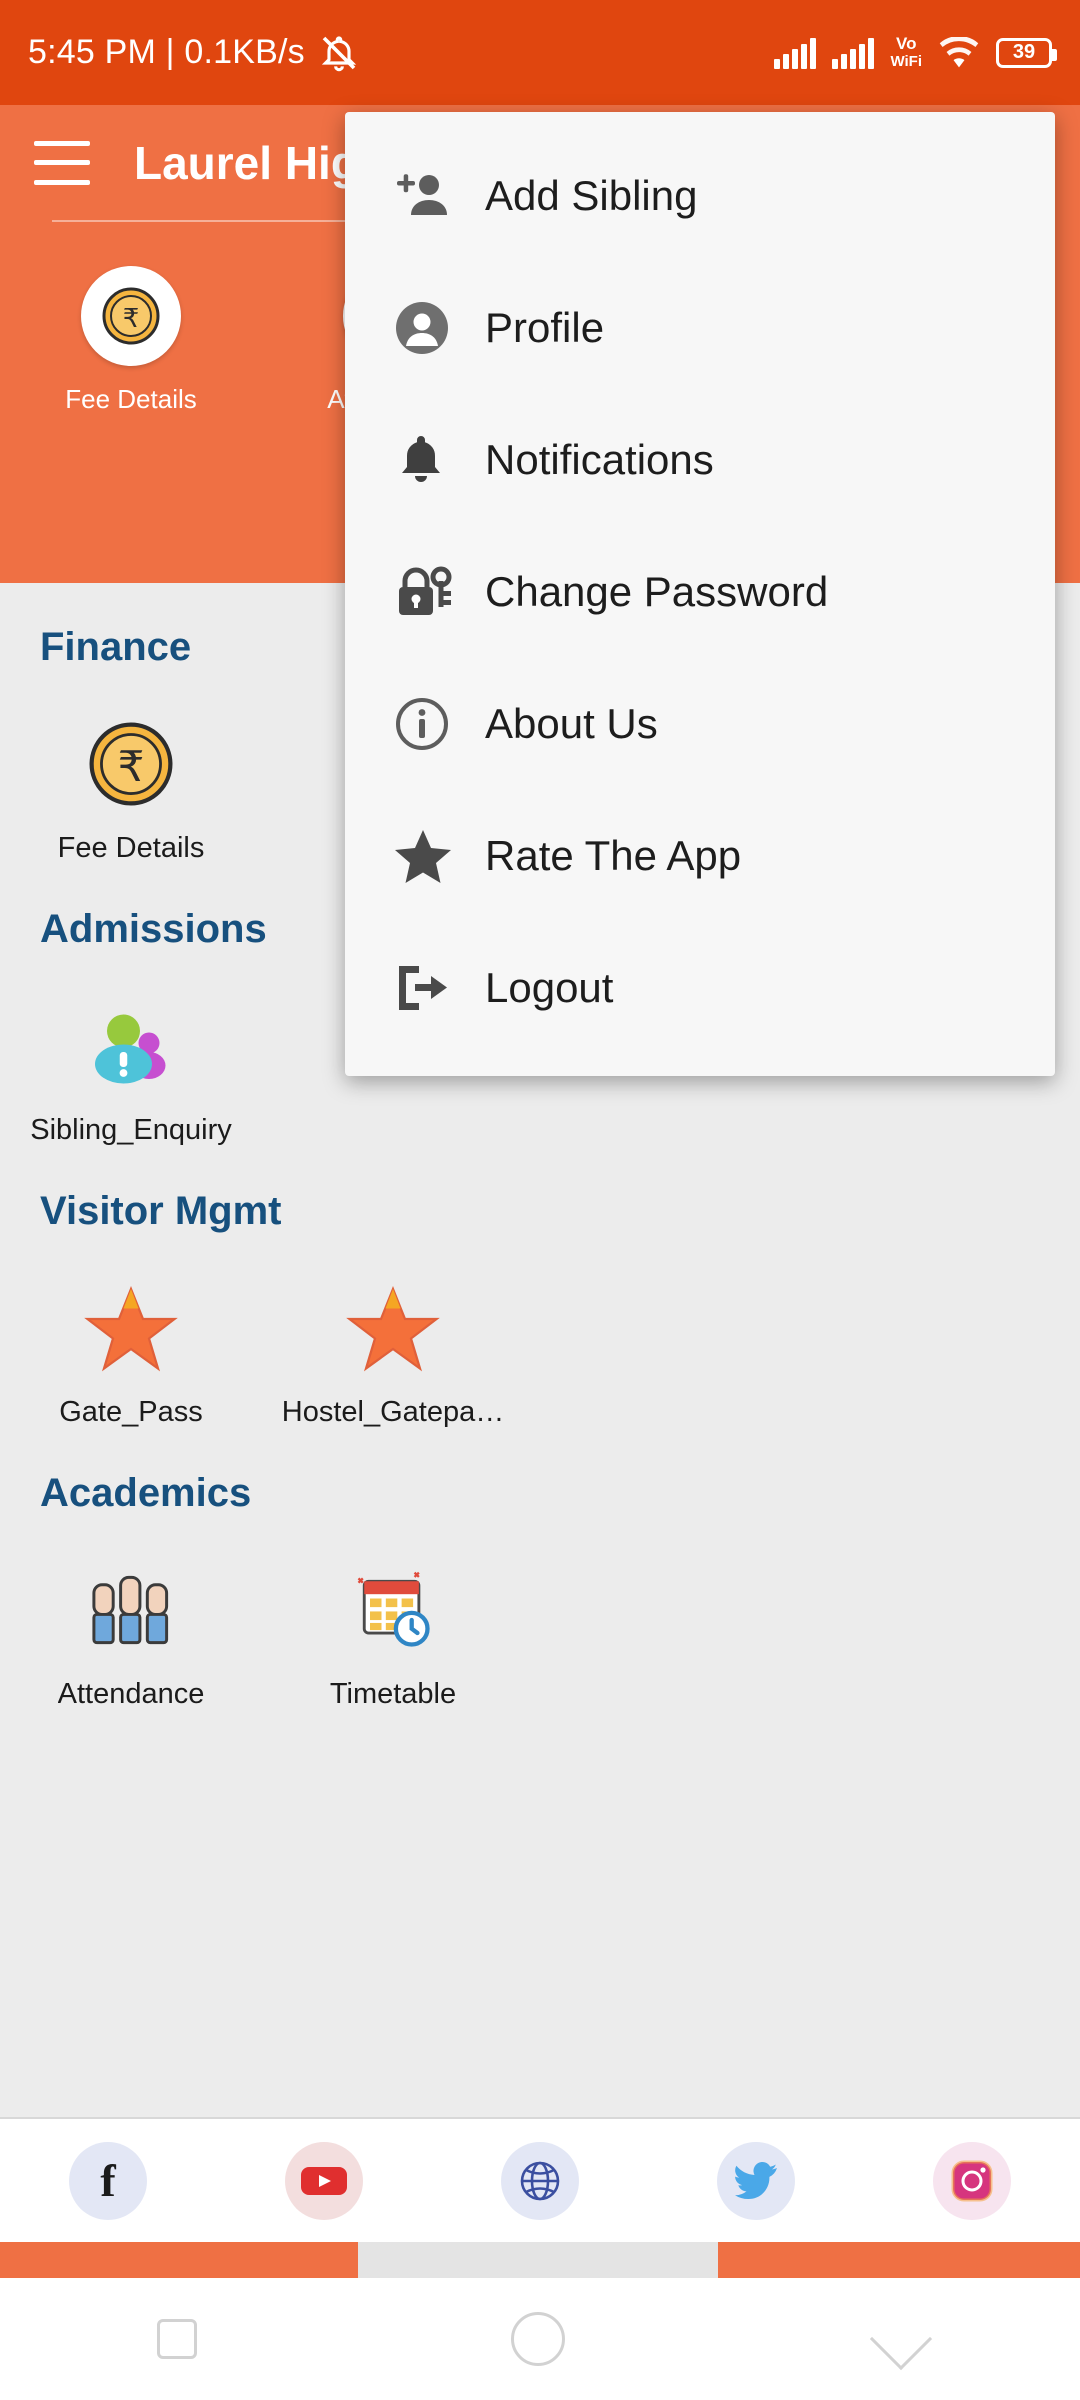  I want to click on tile-timetable: Timetable, so click(393, 1634).